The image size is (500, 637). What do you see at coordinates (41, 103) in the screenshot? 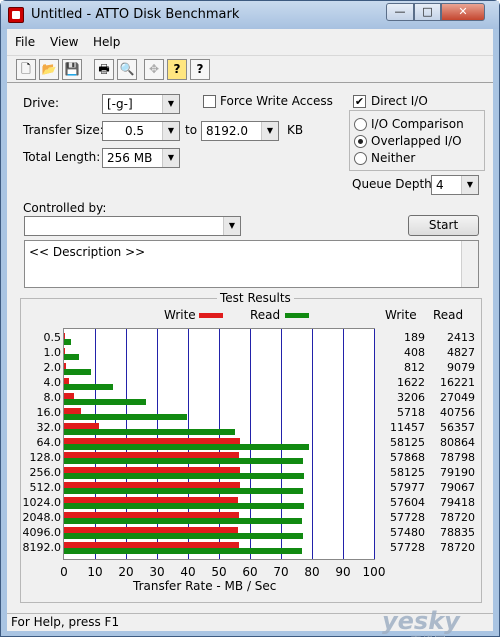
I see `drive-label: Drive:` at bounding box center [41, 103].